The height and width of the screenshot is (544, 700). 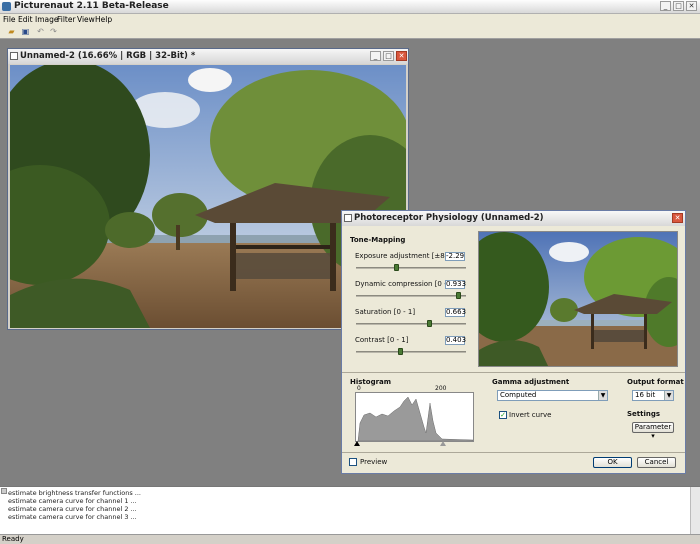 I want to click on menu-image: Image, so click(x=47, y=19).